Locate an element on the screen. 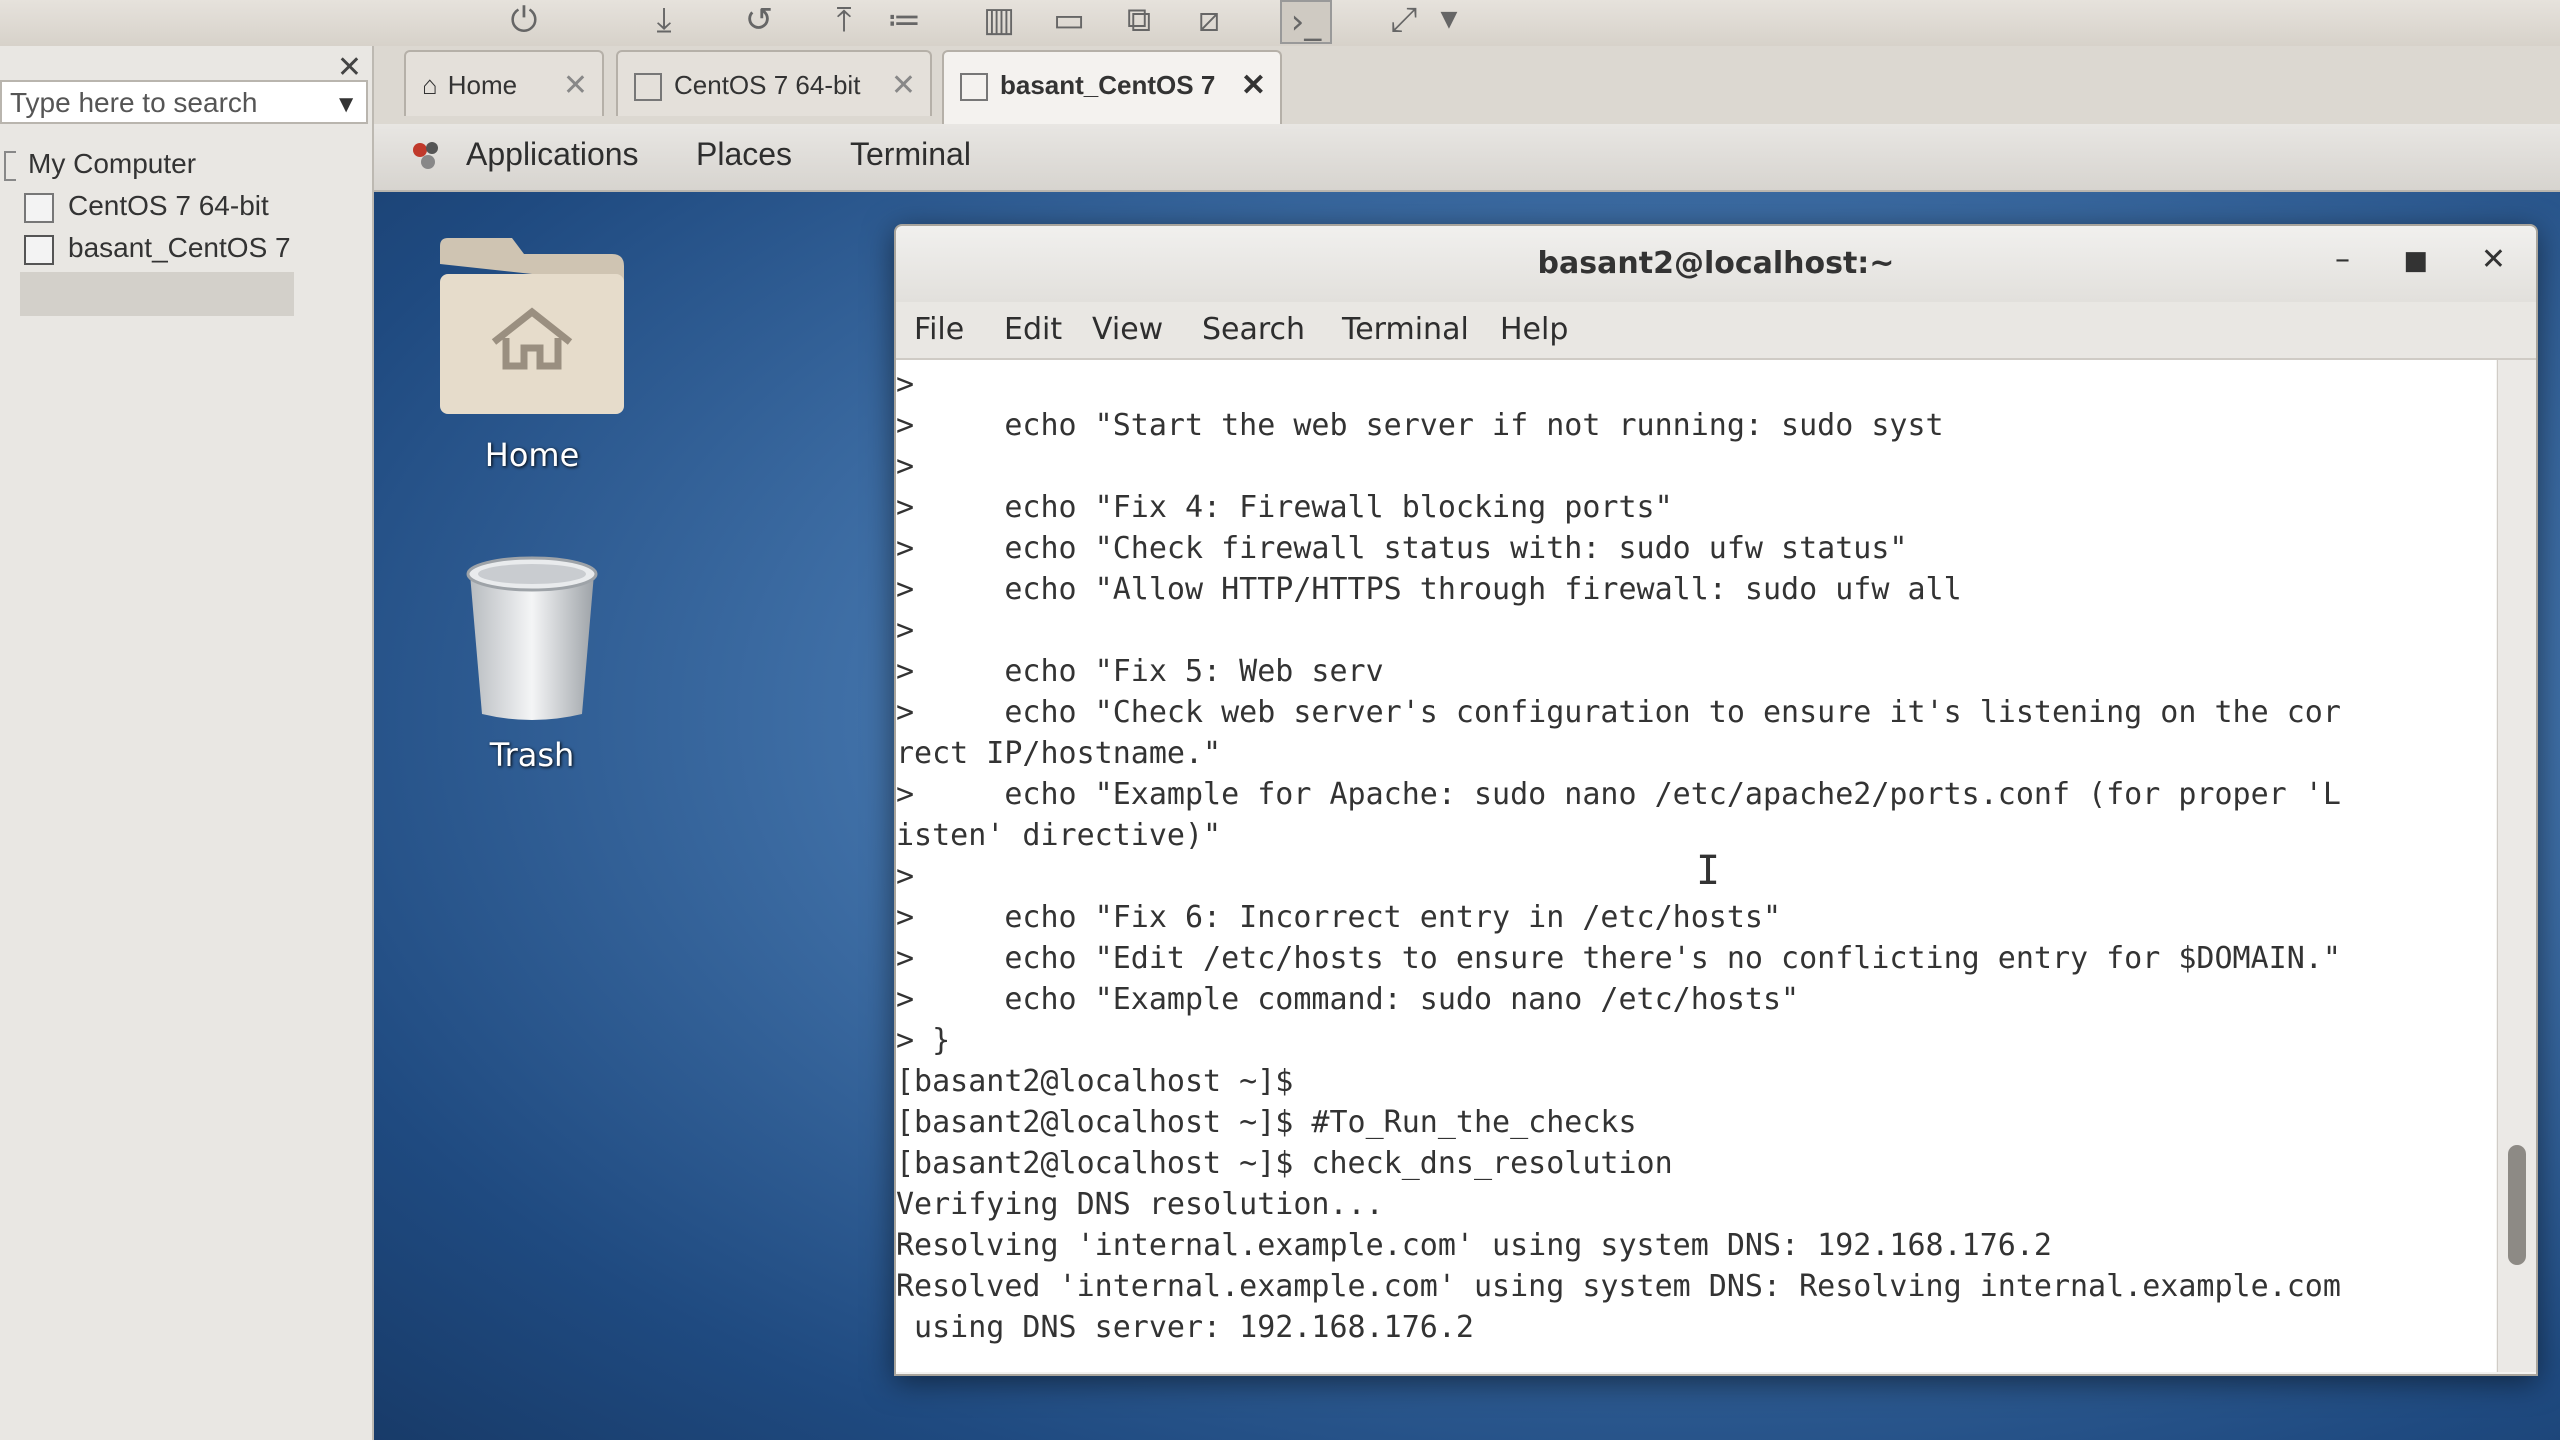 The height and width of the screenshot is (1440, 2560). snapshot-icon: ⤒ is located at coordinates (844, 20).